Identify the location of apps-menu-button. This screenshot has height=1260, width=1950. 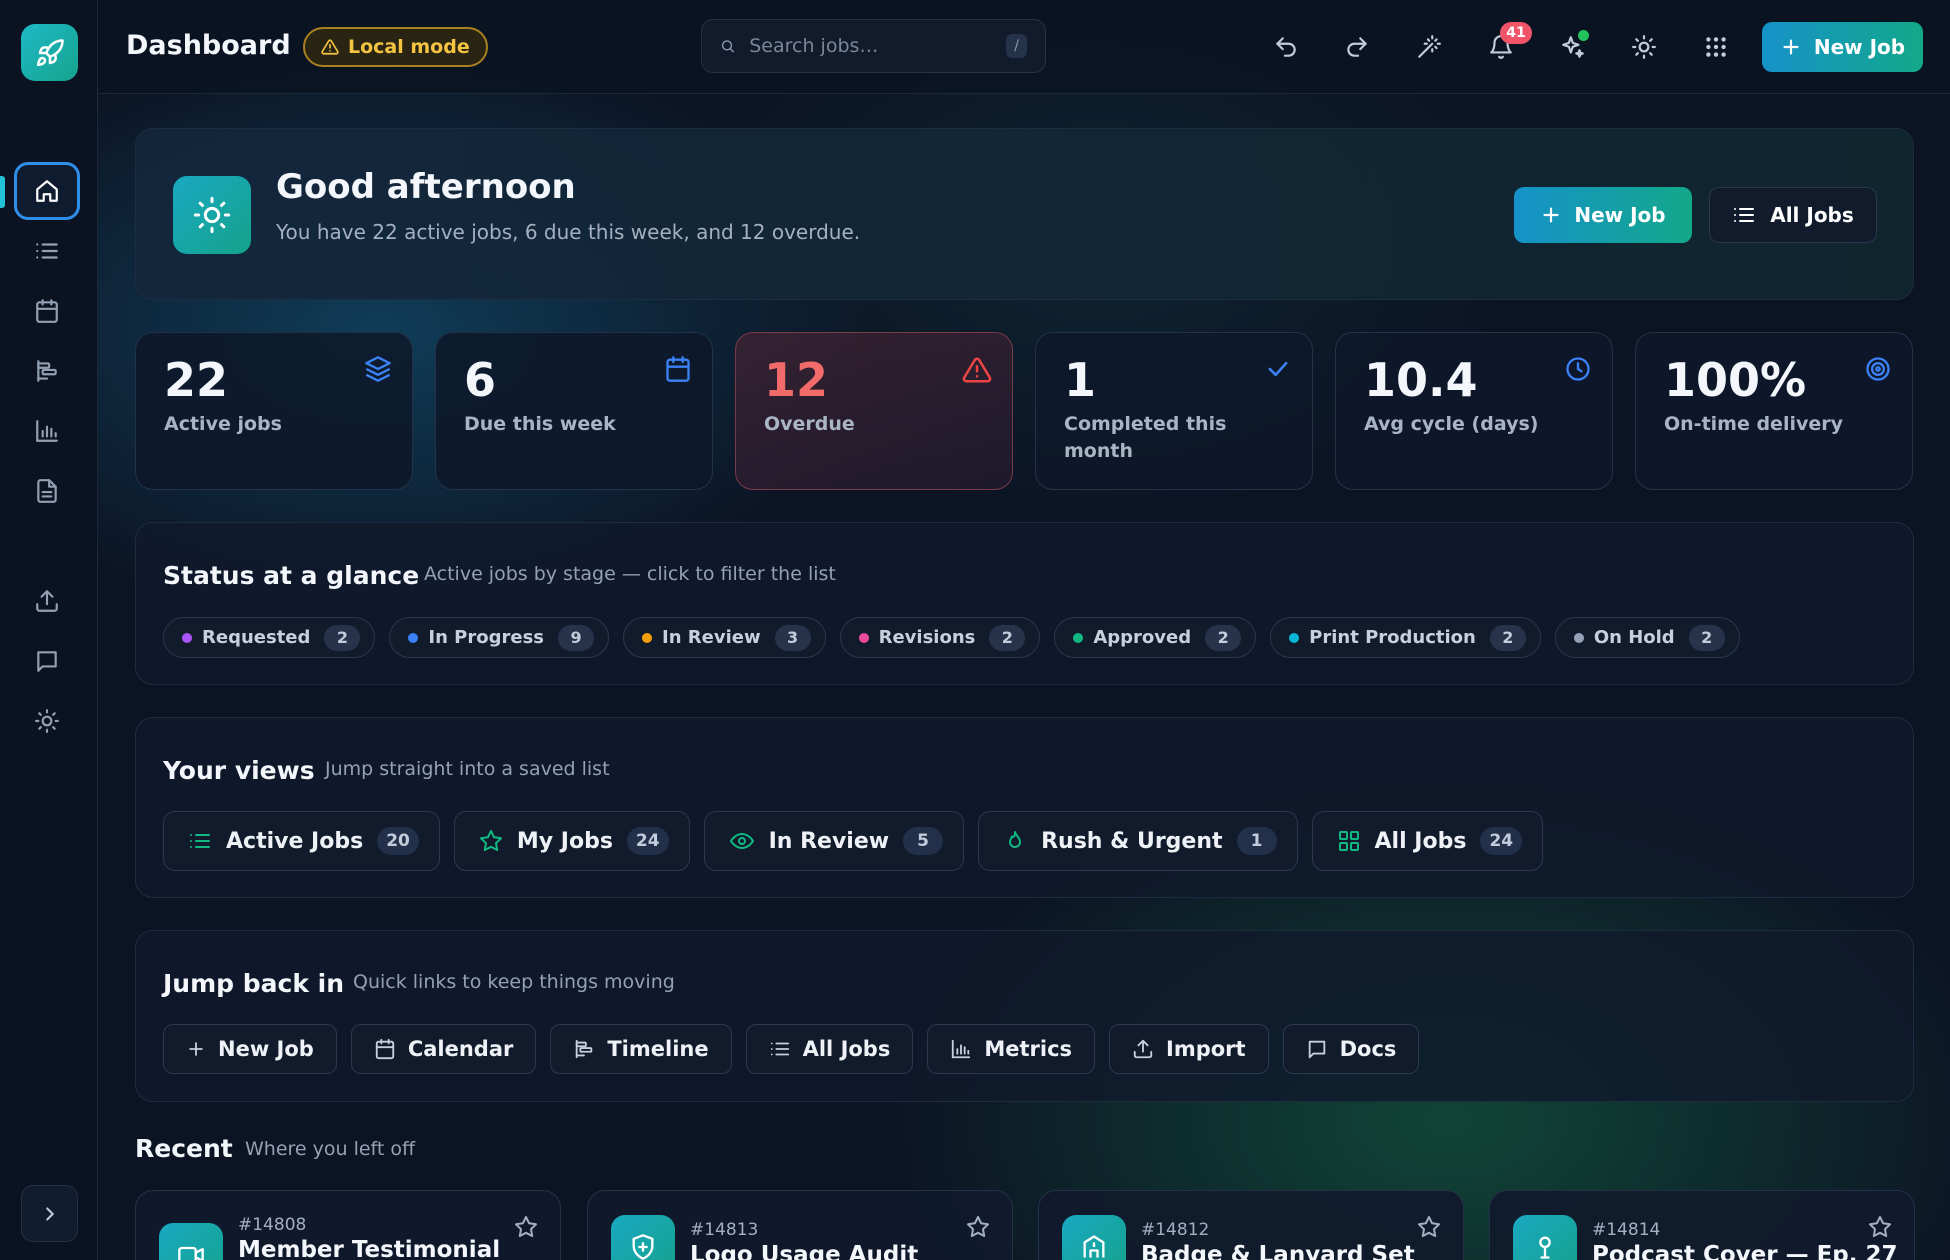
(1716, 47).